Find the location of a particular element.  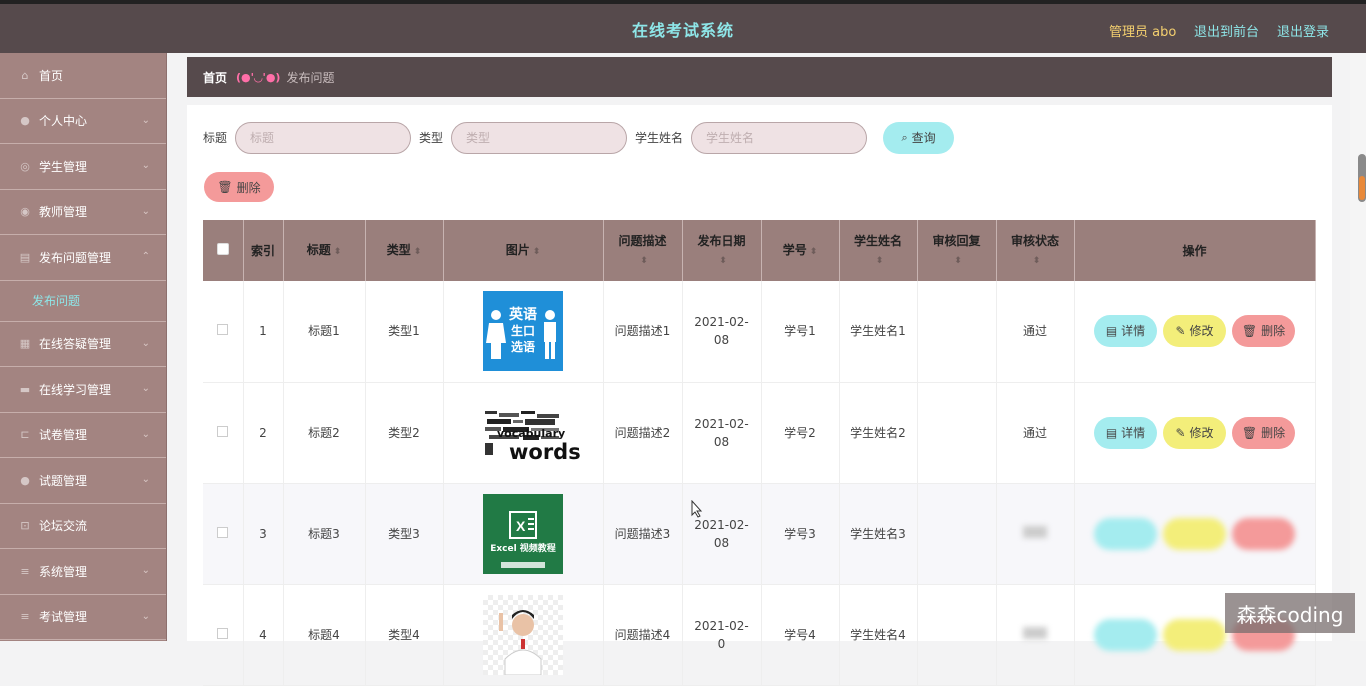

sidebar-item-tests: ● 试题管理 ⌄ is located at coordinates (83, 481).